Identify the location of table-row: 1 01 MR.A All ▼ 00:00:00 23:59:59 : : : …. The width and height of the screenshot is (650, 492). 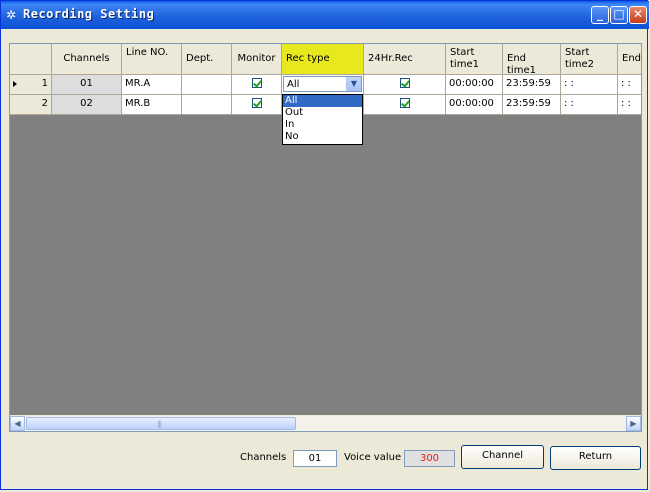
(325, 85).